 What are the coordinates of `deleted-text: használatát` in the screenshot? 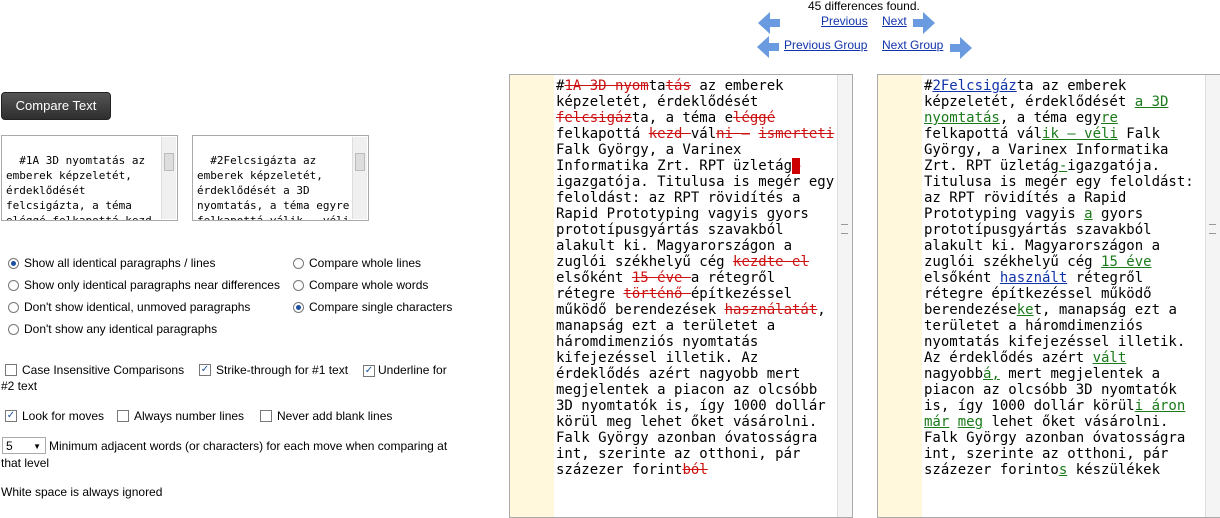 It's located at (771, 310).